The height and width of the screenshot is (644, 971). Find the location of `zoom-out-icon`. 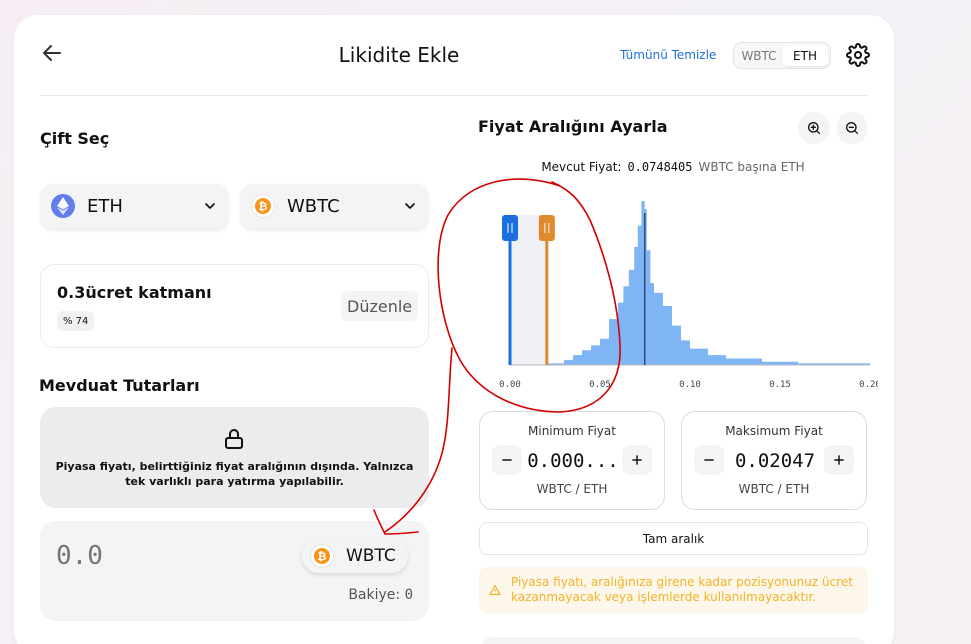

zoom-out-icon is located at coordinates (852, 128).